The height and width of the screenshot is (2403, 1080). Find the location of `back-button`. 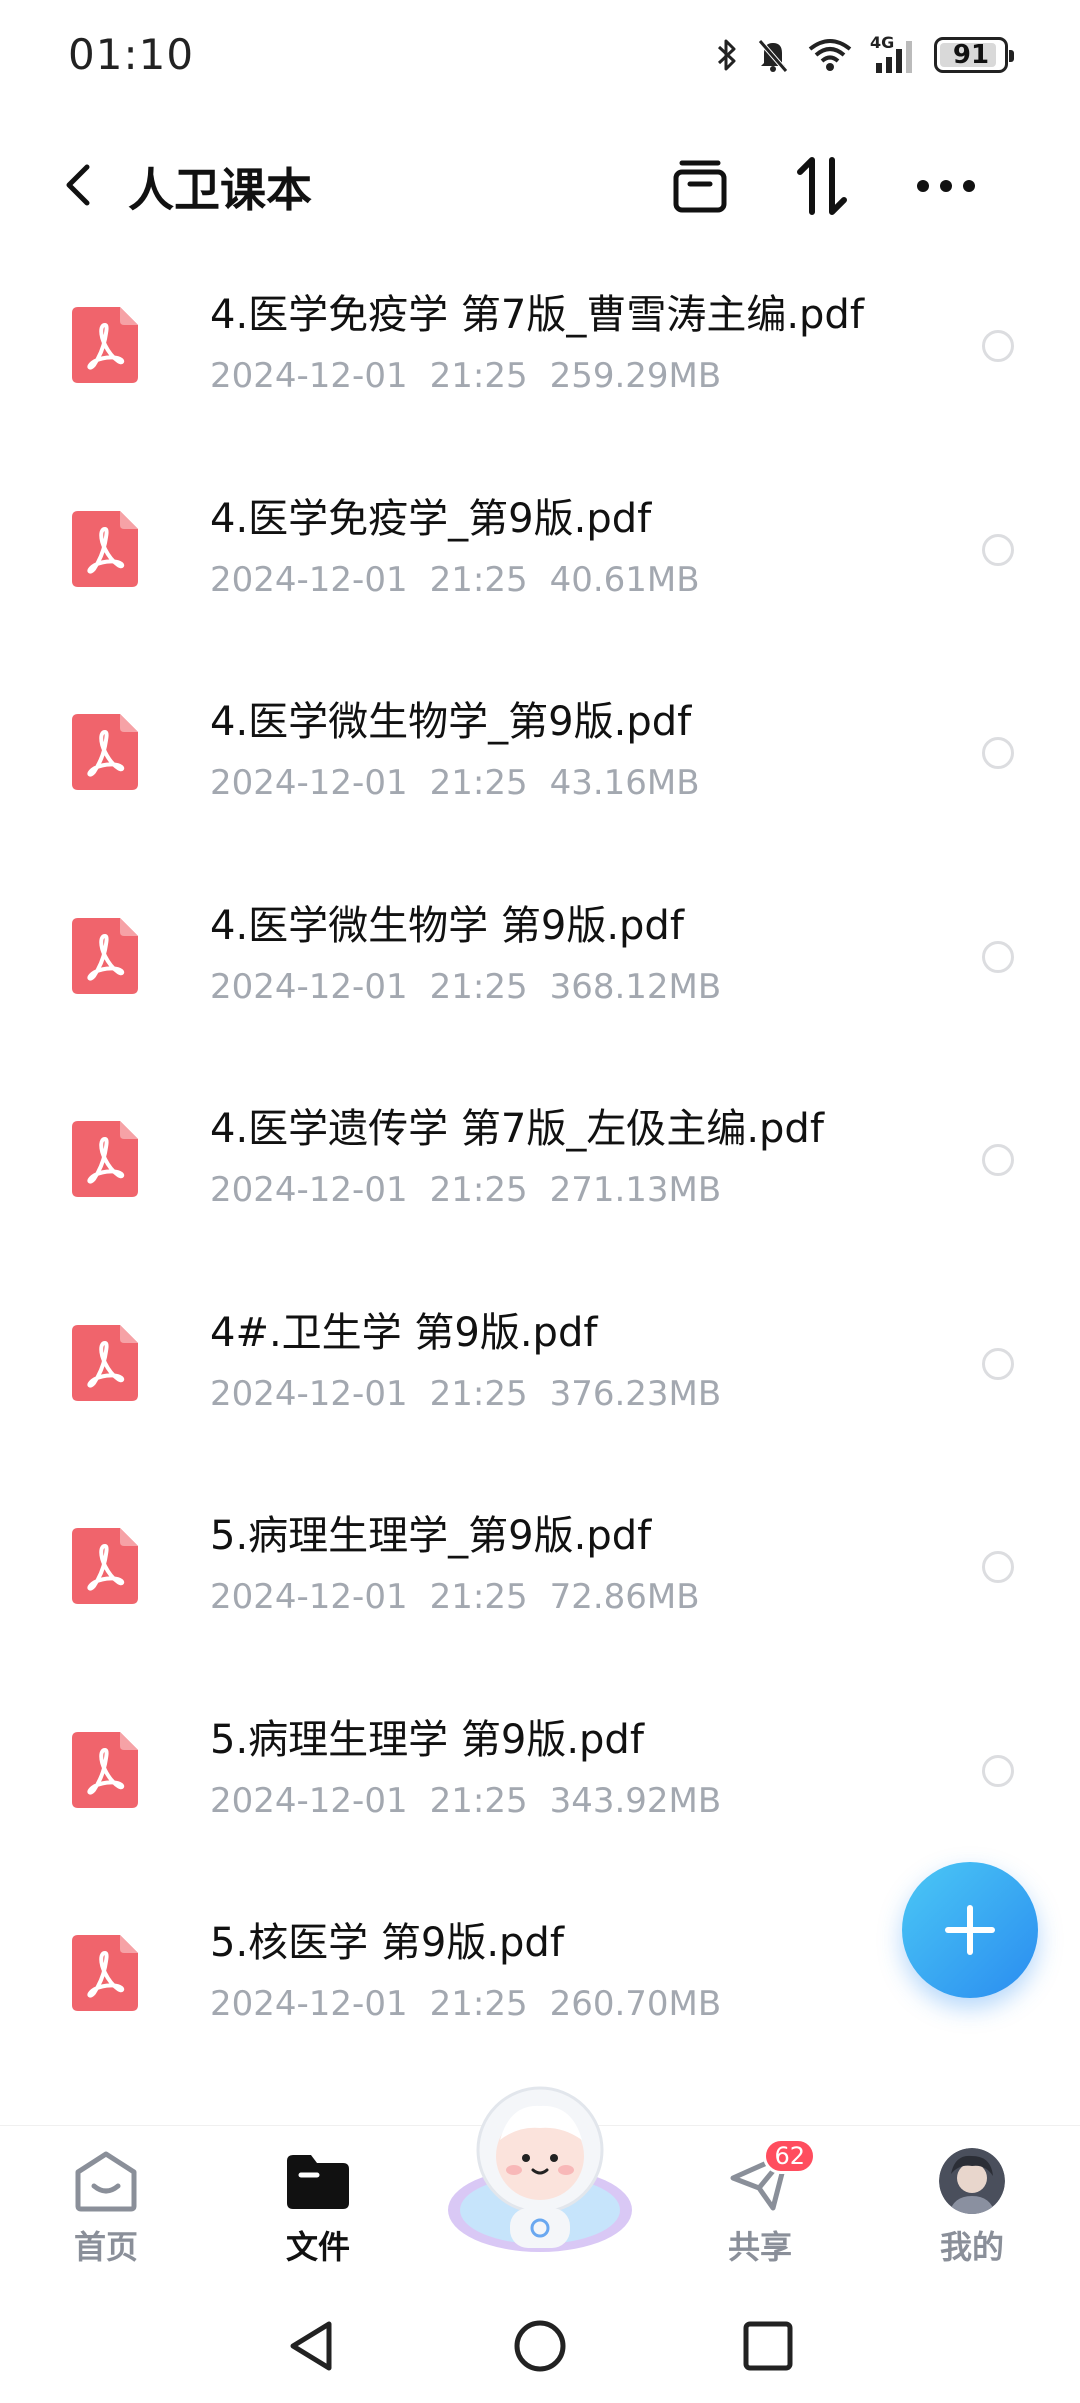

back-button is located at coordinates (78, 185).